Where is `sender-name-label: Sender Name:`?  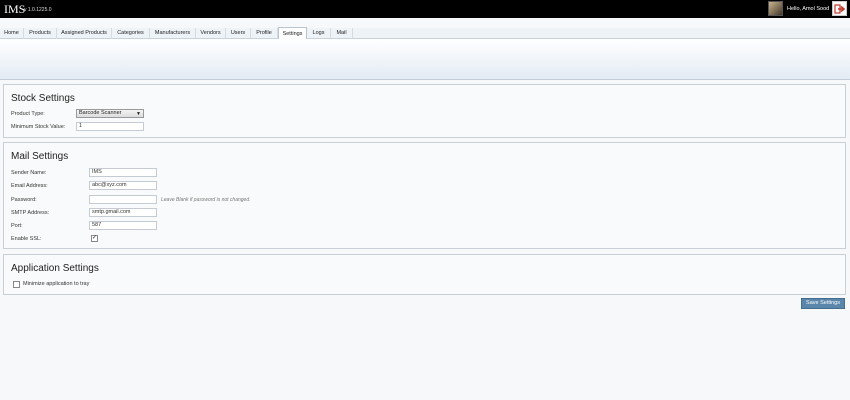 sender-name-label: Sender Name: is located at coordinates (29, 173).